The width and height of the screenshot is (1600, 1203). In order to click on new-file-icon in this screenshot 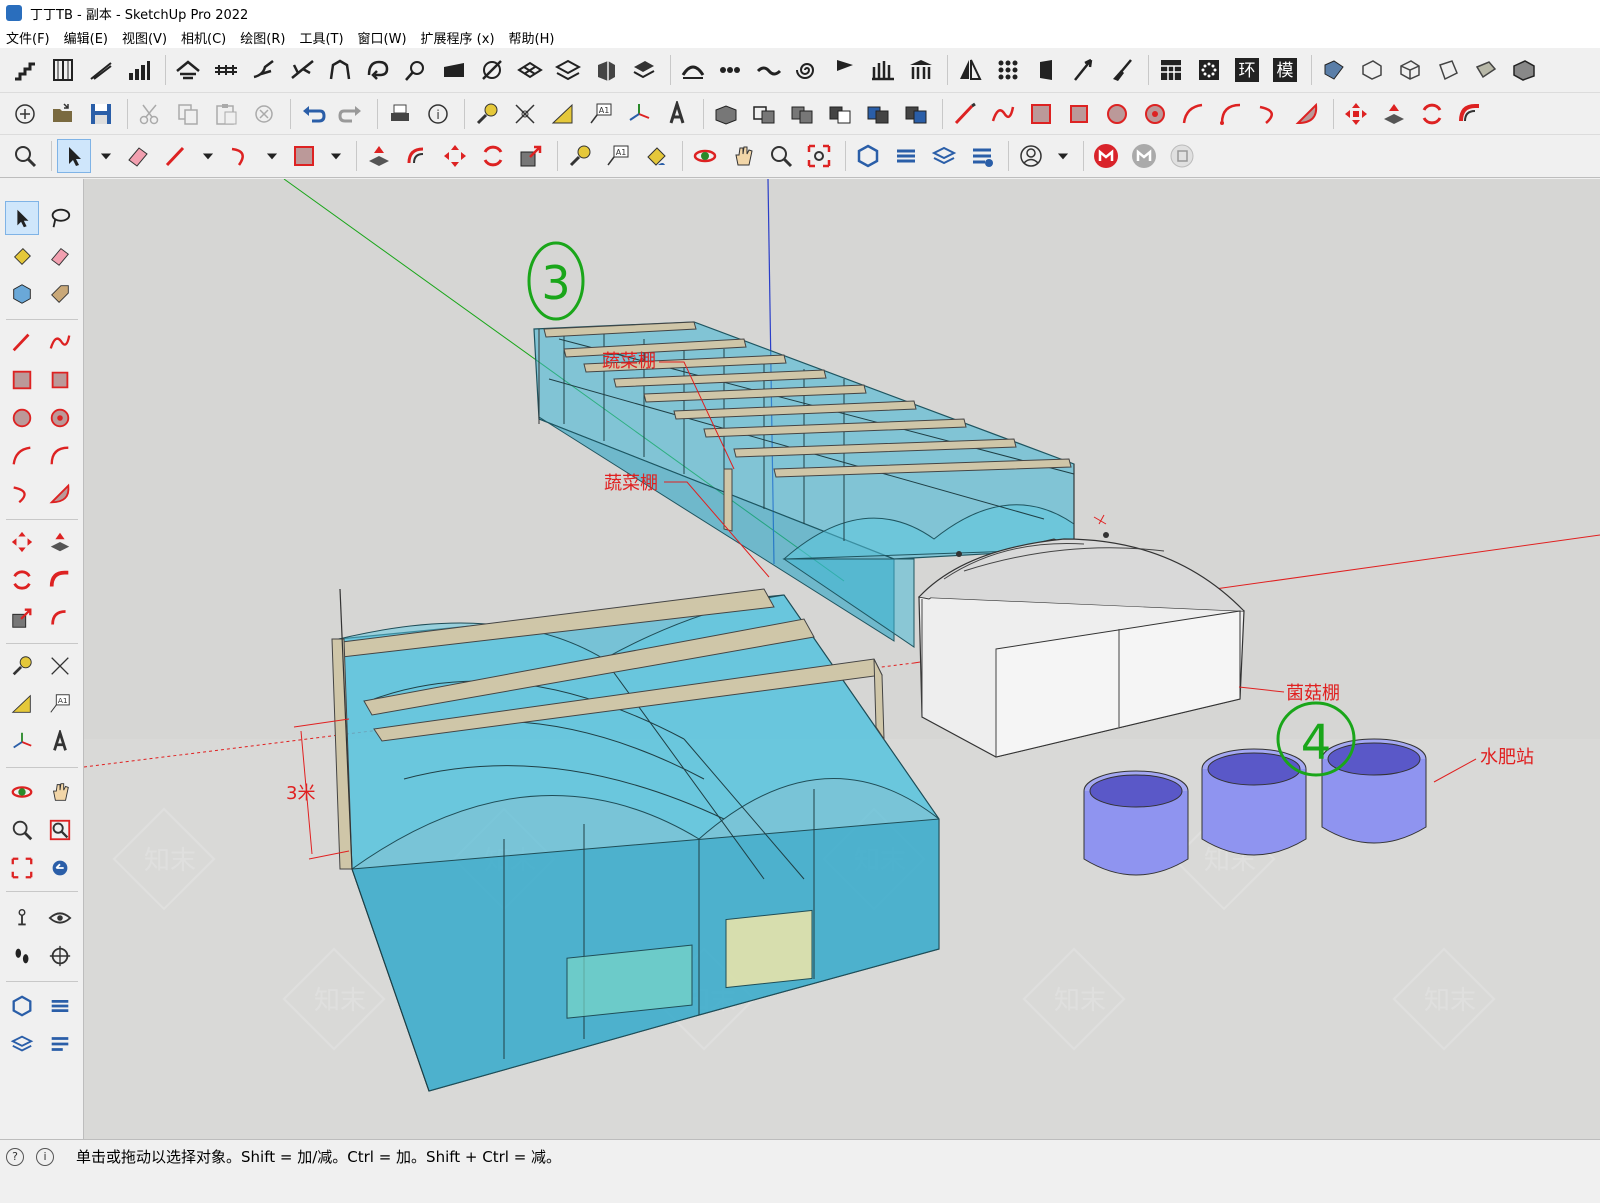, I will do `click(25, 114)`.